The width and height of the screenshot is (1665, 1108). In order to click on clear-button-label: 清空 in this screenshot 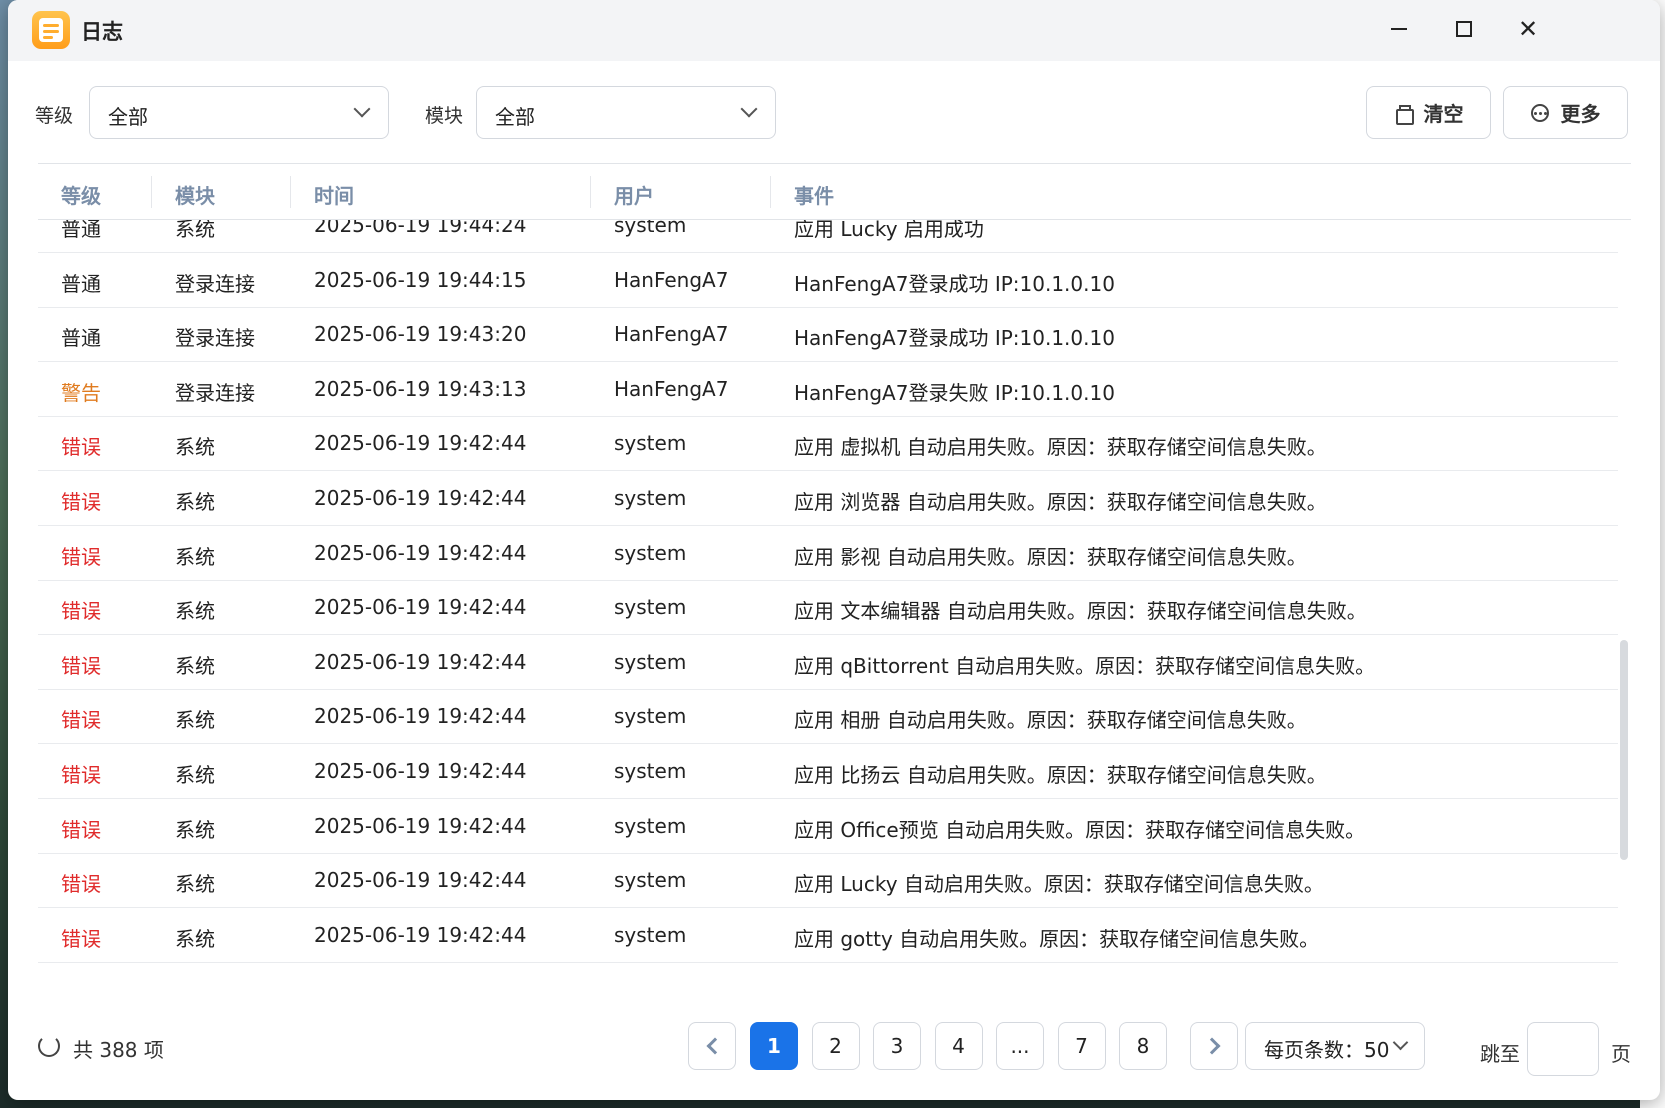, I will do `click(1443, 114)`.